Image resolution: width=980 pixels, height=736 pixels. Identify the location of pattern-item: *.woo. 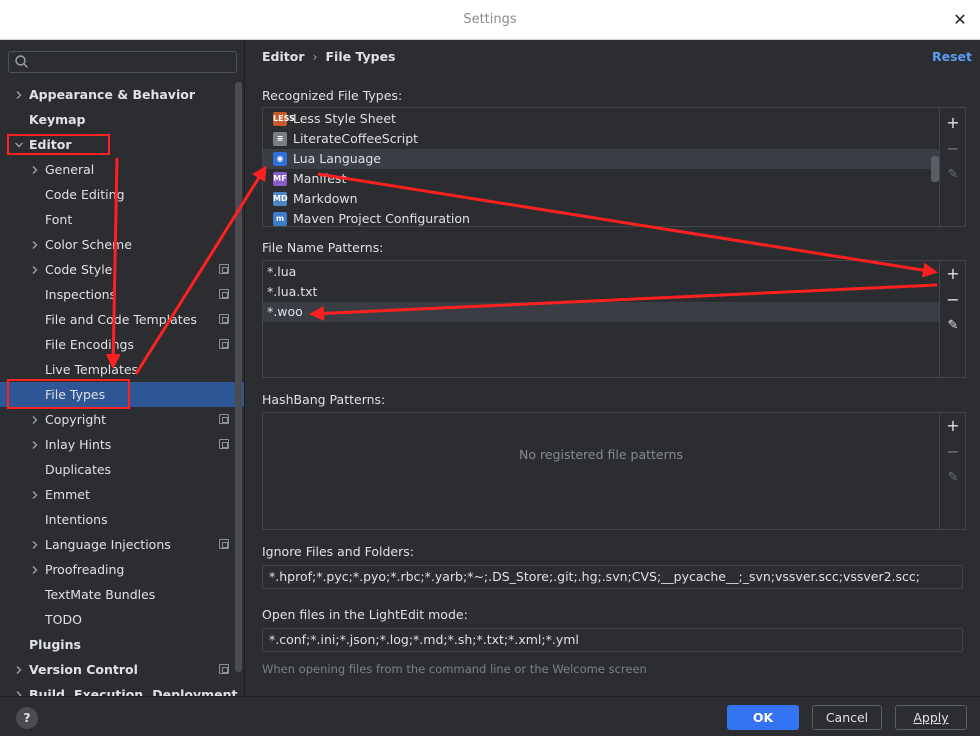
(601, 312).